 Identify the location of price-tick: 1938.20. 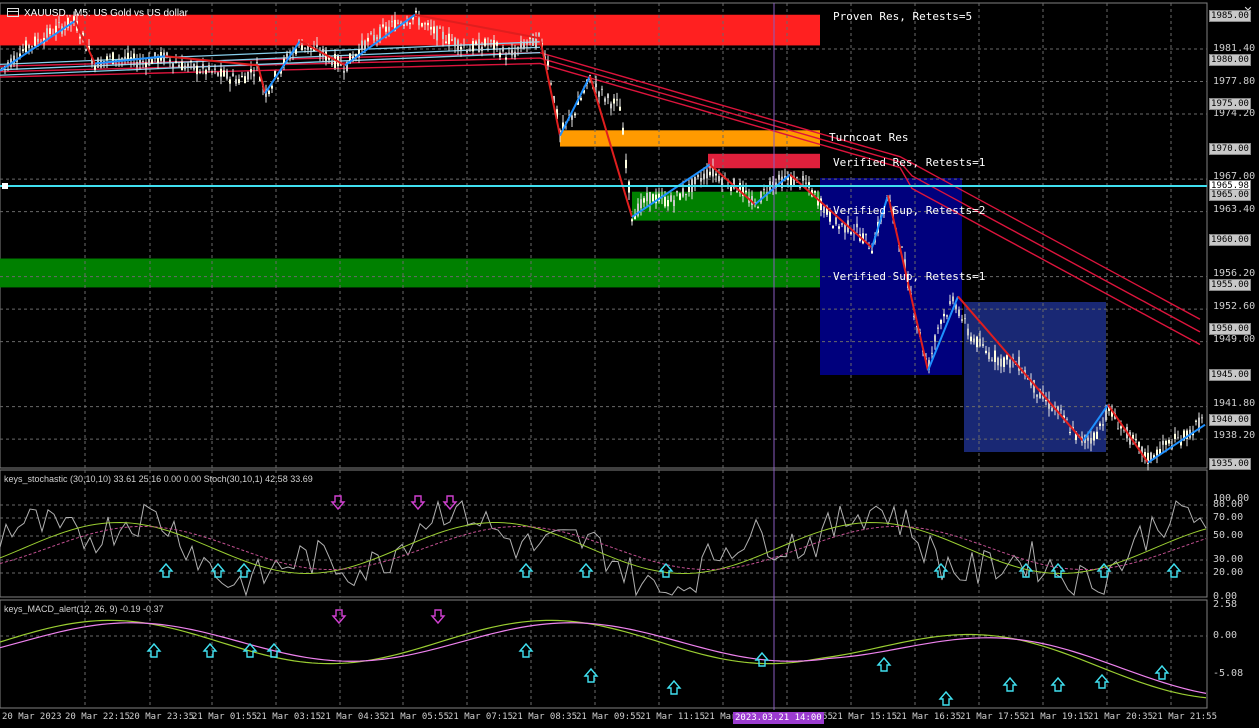
(1234, 435).